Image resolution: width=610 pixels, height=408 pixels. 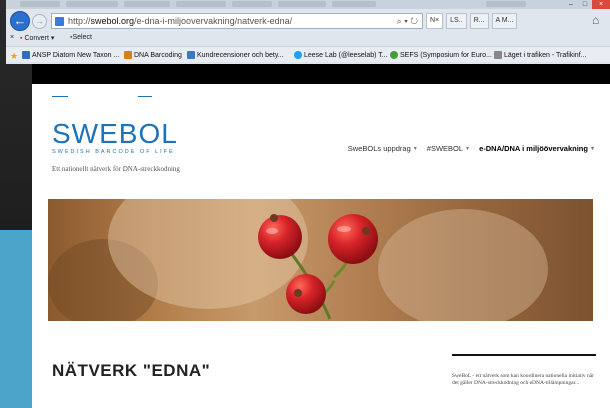 I want to click on url-host: swebol.org, so click(x=112, y=21).